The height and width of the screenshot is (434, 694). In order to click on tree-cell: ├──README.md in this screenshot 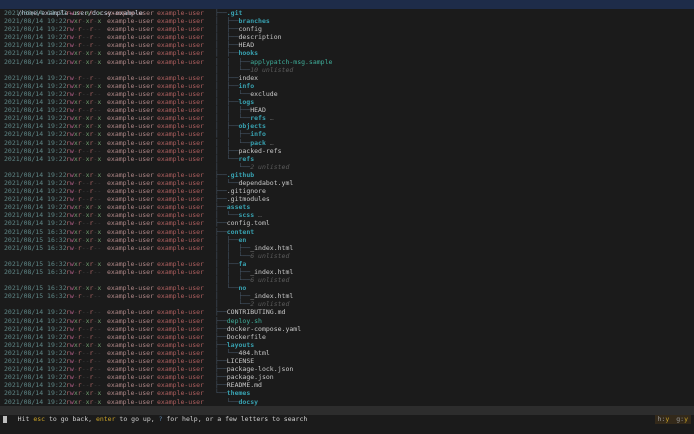, I will do `click(454, 385)`.